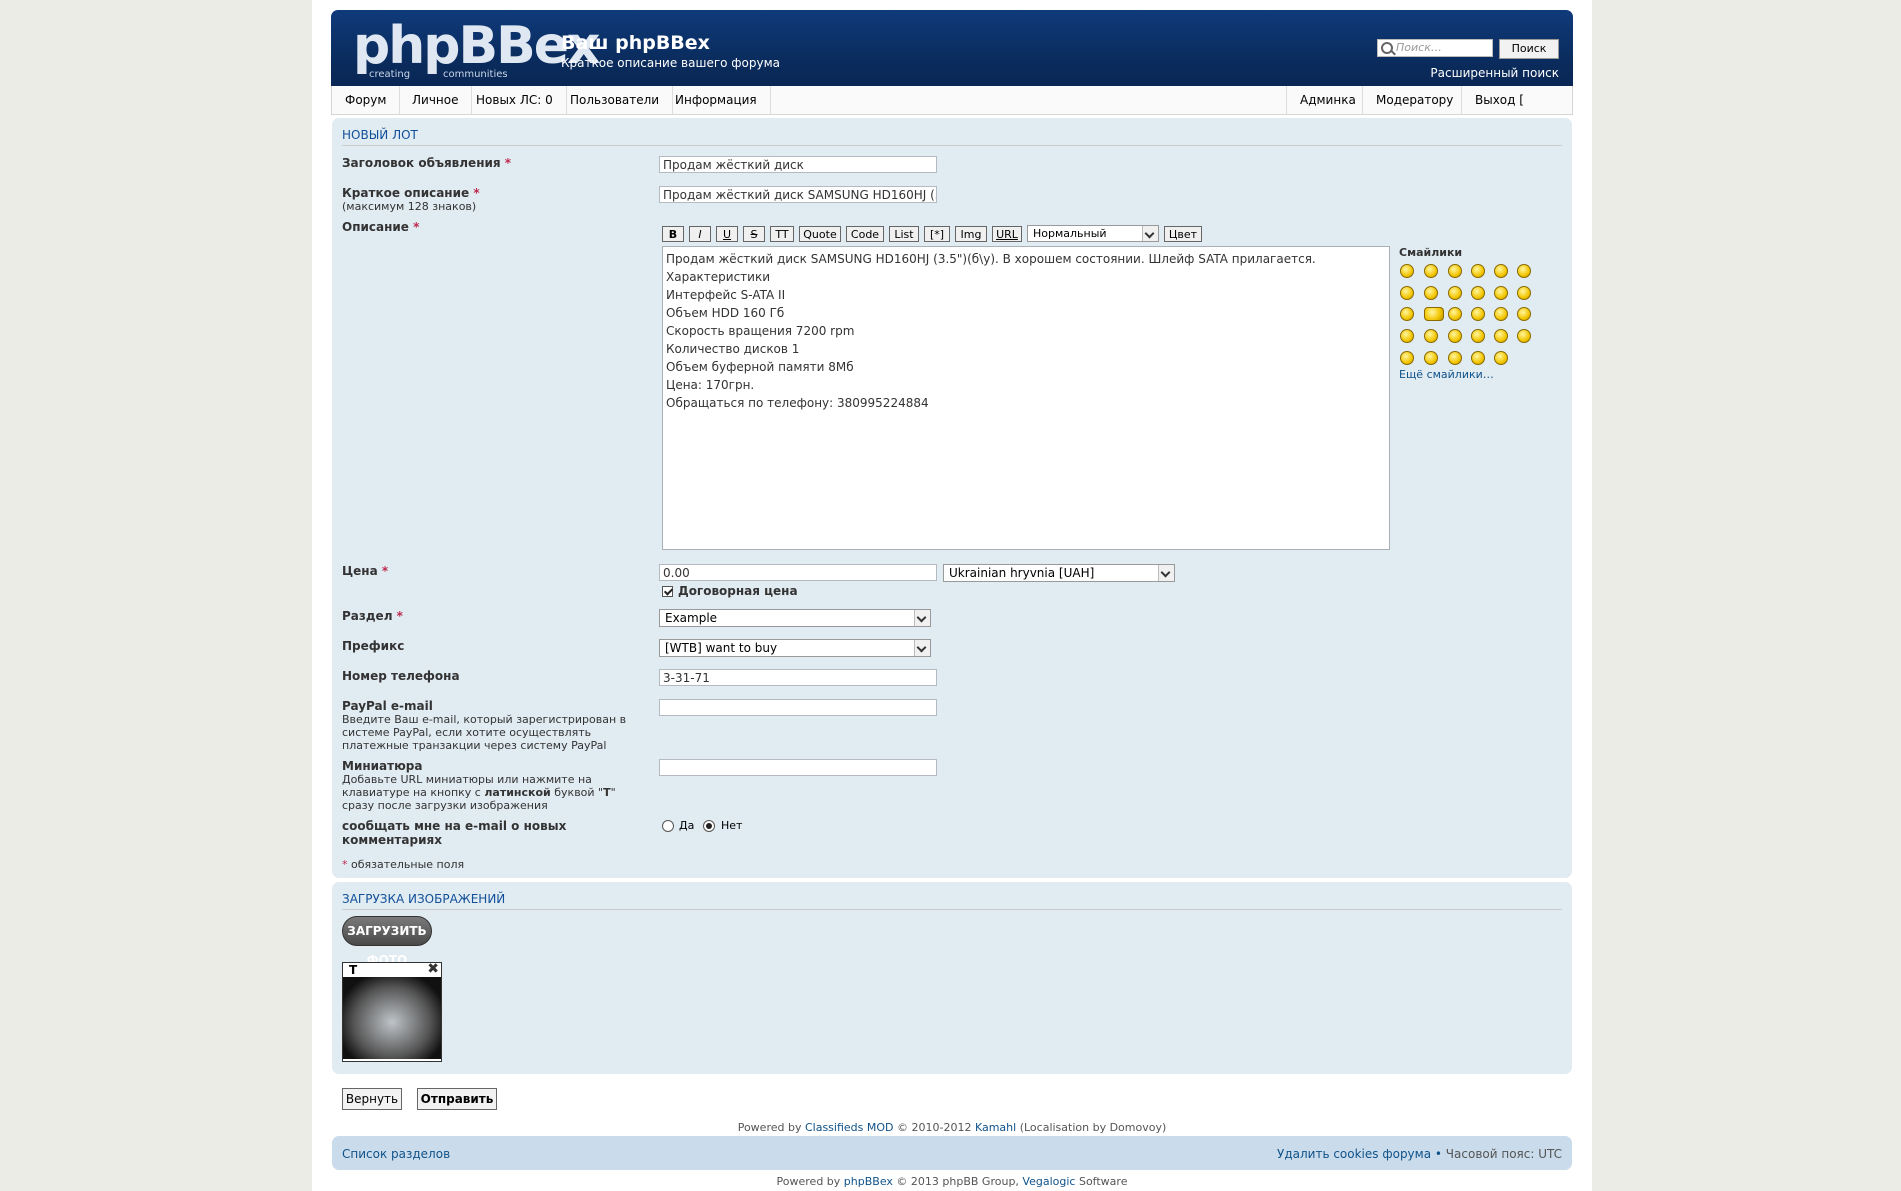 The image size is (1901, 1191). Describe the element at coordinates (820, 234) in the screenshot. I see `quote-button: Quote` at that location.